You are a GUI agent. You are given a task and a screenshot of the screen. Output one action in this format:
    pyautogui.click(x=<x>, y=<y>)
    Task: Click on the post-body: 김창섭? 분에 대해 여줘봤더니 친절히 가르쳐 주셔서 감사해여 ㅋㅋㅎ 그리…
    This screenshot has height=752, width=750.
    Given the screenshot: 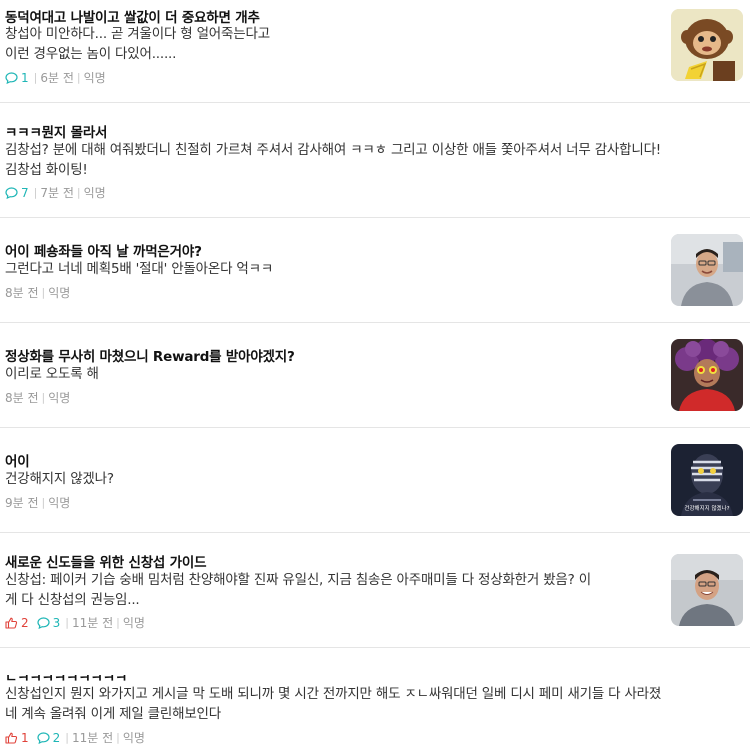 What is the action you would take?
    pyautogui.click(x=333, y=160)
    